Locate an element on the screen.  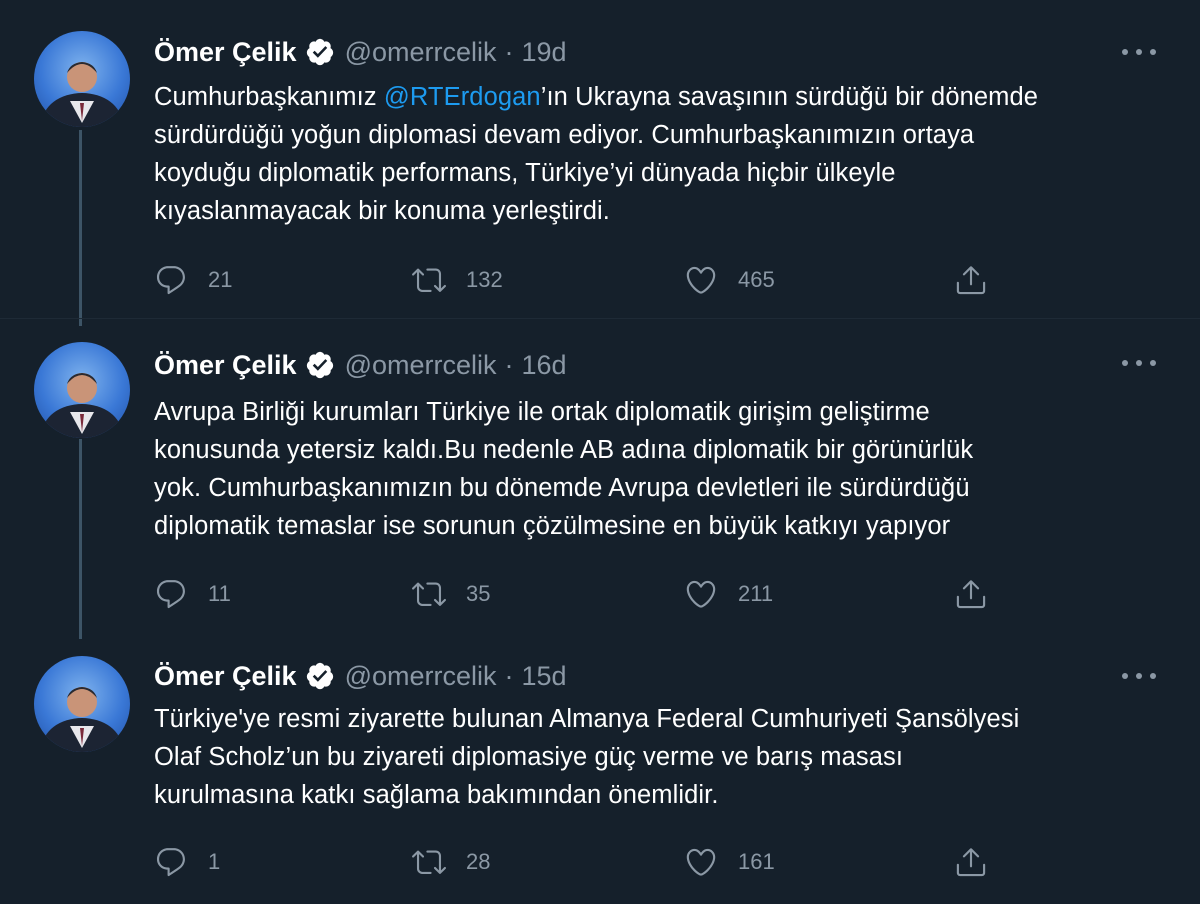
retweet-button: 132 is located at coordinates (457, 280).